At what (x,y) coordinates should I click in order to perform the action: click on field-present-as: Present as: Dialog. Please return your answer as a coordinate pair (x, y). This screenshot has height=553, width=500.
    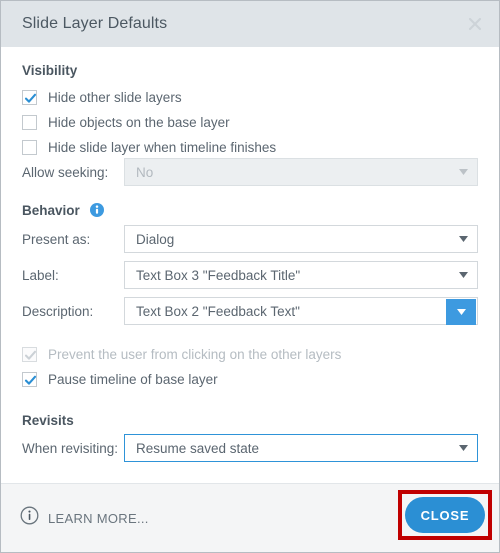
    Looking at the image, I should click on (250, 239).